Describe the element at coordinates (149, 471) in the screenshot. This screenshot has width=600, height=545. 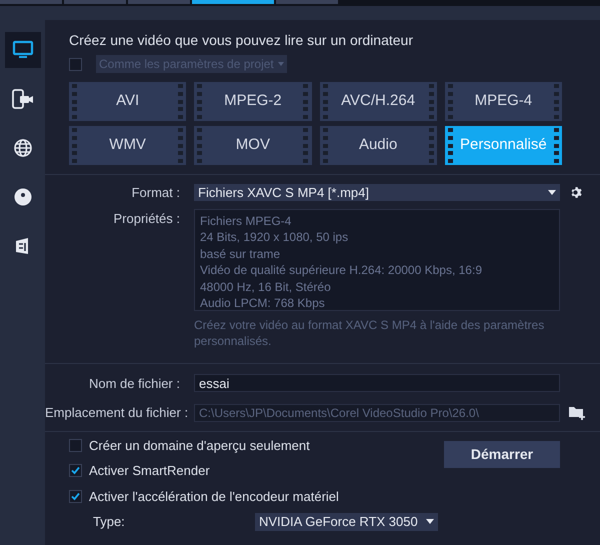
I see `option-label: Activer SmartRender` at that location.